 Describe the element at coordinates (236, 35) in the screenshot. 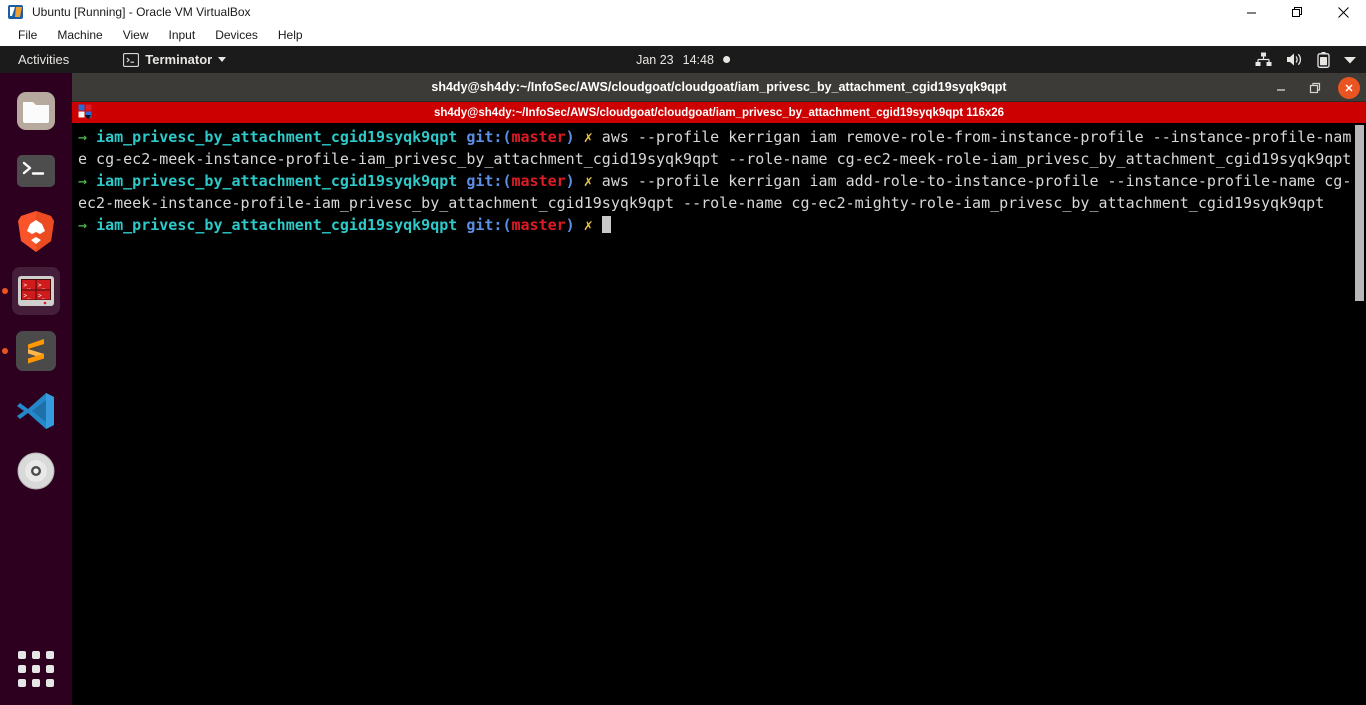

I see `menu-devices: Devices` at that location.